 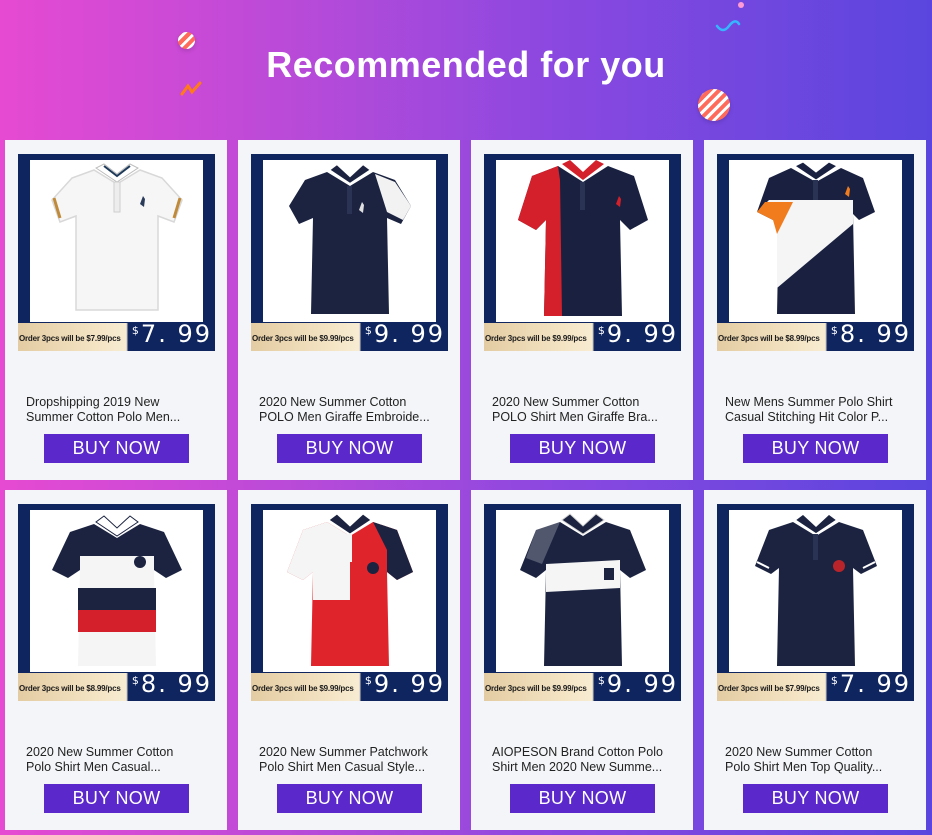 What do you see at coordinates (117, 590) in the screenshot?
I see `striped-polo-image` at bounding box center [117, 590].